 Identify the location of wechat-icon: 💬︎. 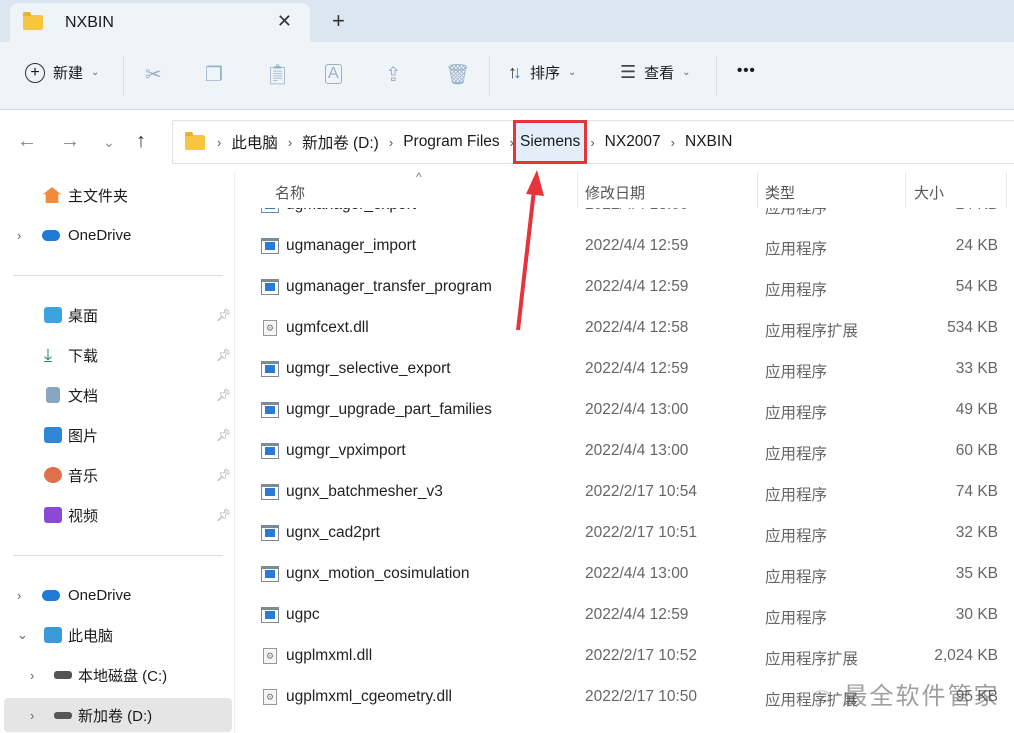
(822, 698).